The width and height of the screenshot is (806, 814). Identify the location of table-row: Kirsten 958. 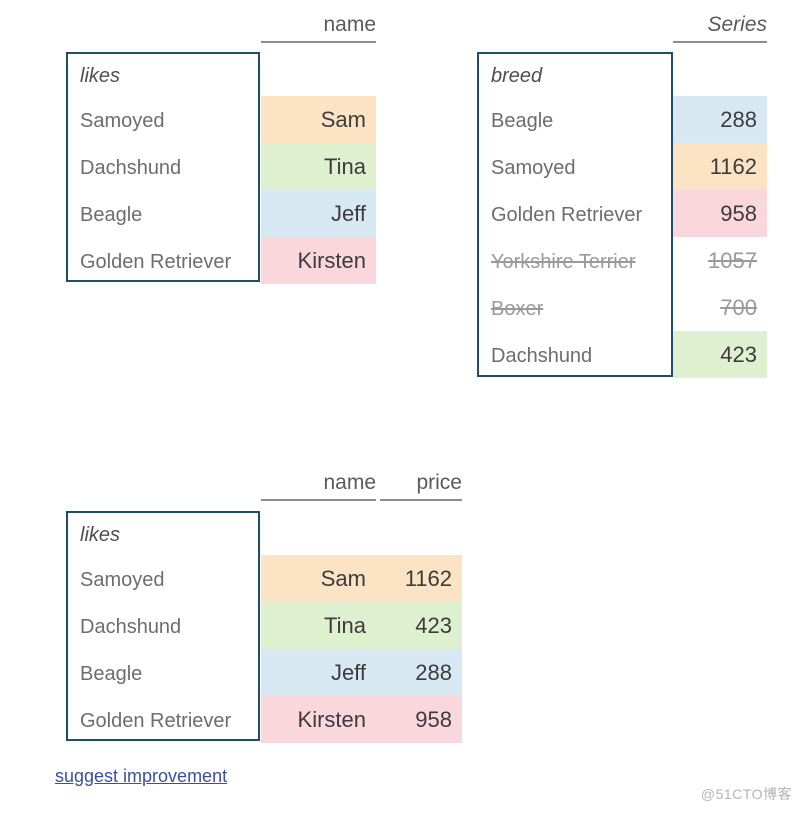
(361, 719).